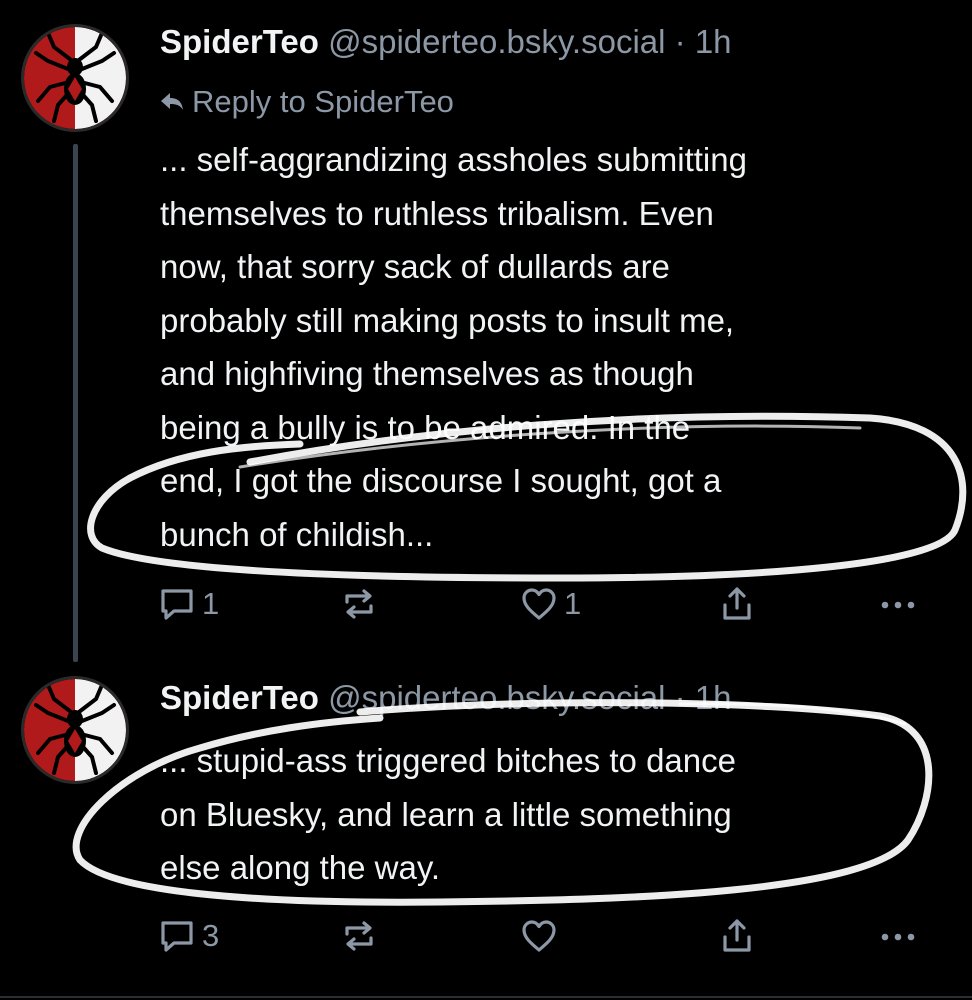  I want to click on like-button: 1, so click(550, 604).